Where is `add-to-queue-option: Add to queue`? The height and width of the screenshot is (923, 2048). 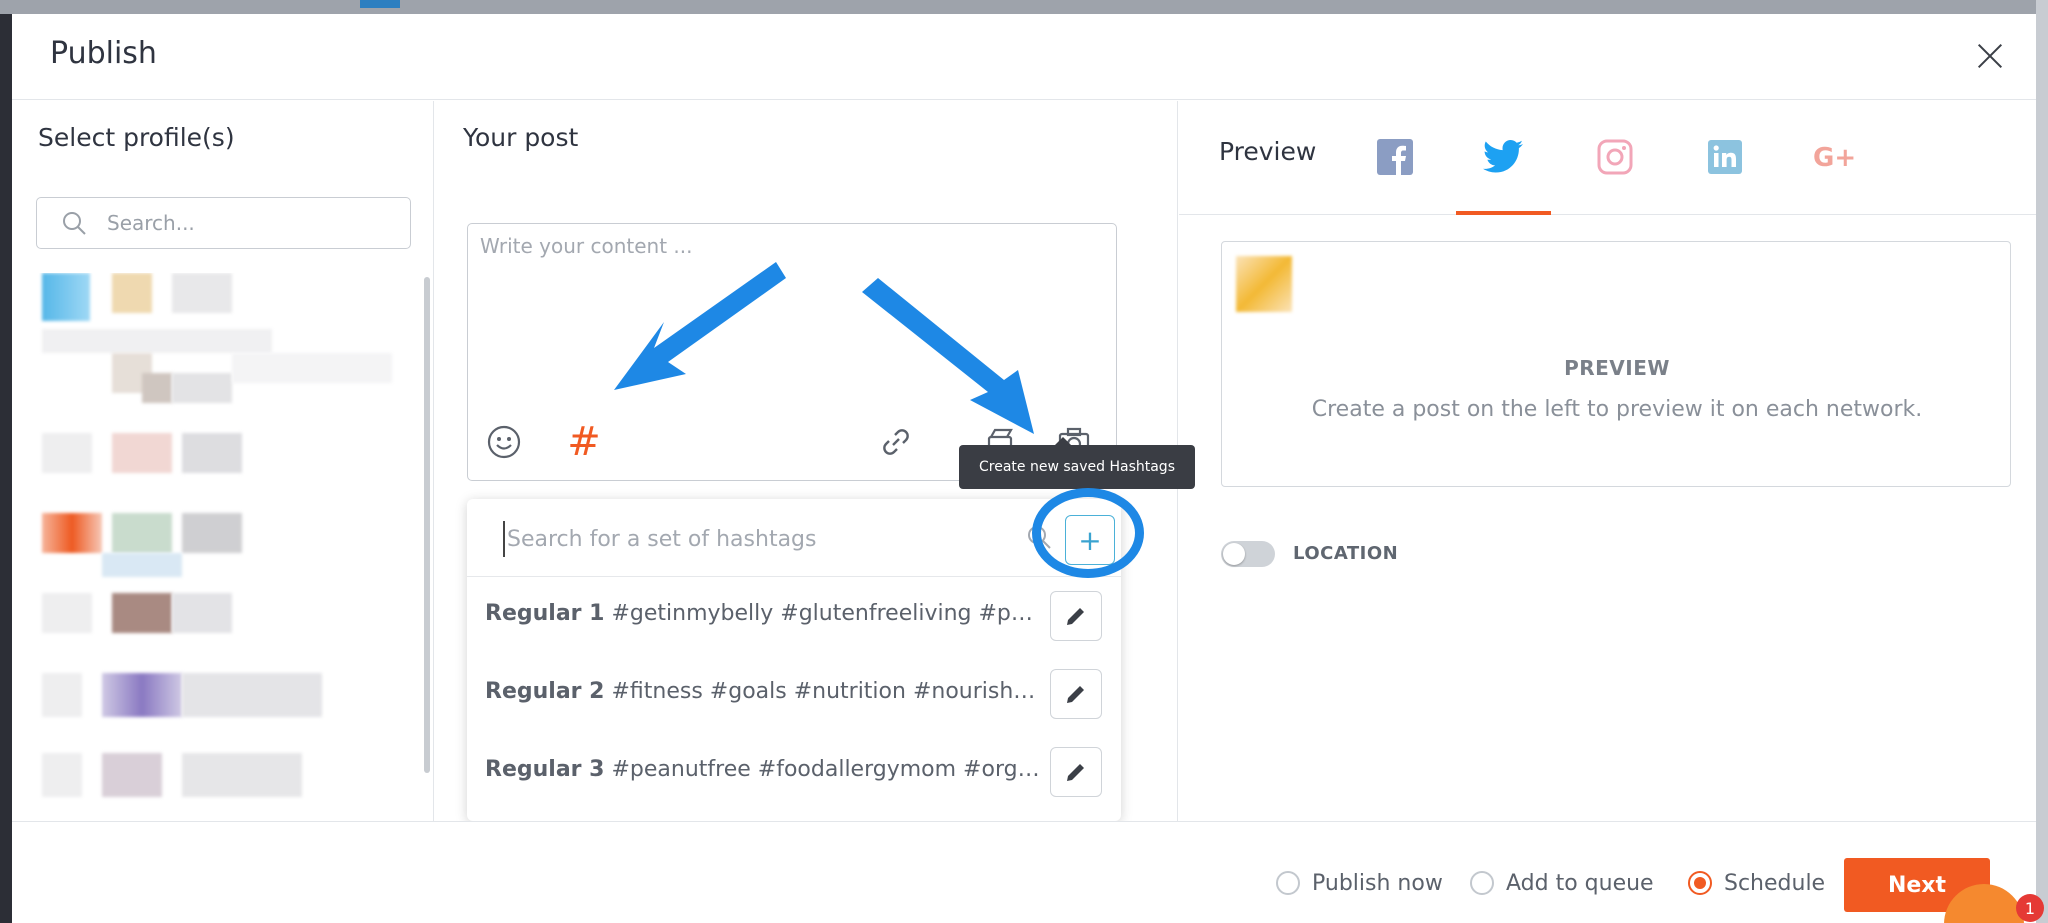 add-to-queue-option: Add to queue is located at coordinates (1562, 883).